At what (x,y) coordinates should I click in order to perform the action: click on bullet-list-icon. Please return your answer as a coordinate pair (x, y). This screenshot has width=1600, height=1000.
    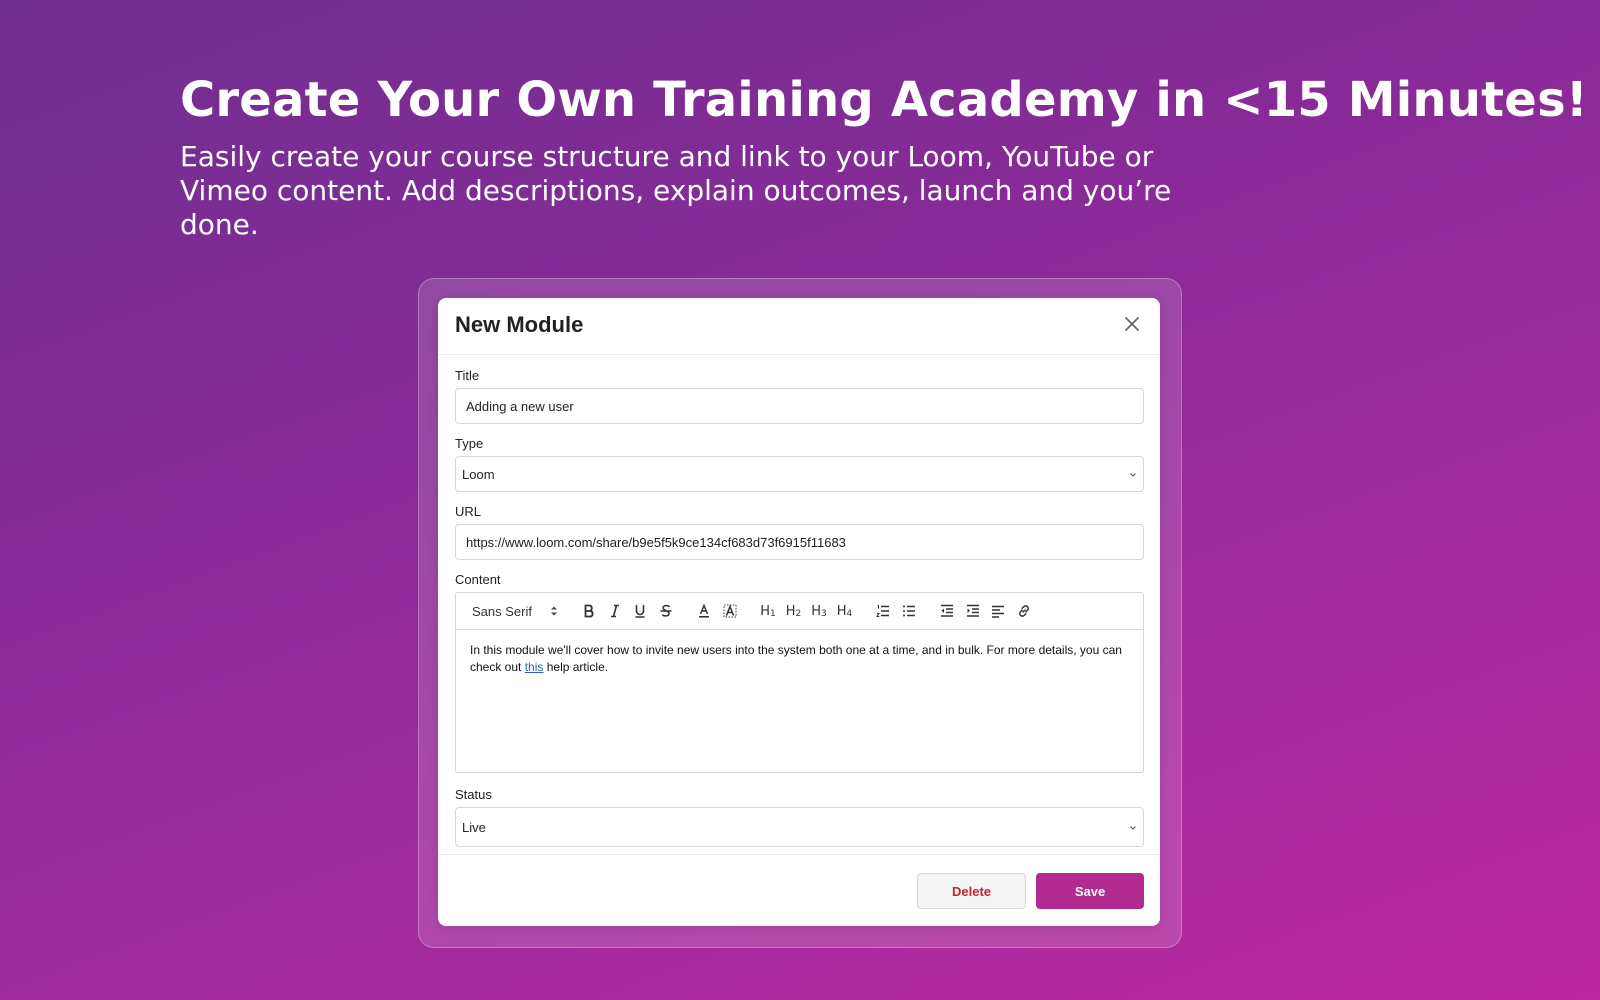
    Looking at the image, I should click on (908, 611).